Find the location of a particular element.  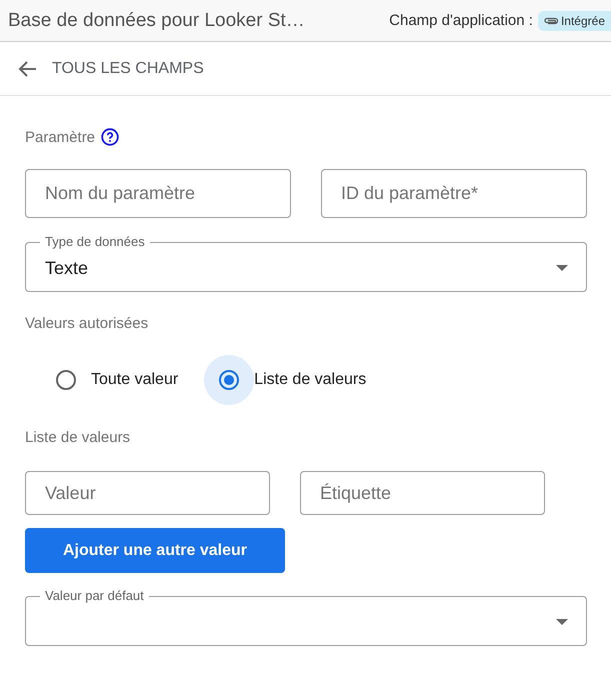

select-label: Valeur par défaut is located at coordinates (94, 596).